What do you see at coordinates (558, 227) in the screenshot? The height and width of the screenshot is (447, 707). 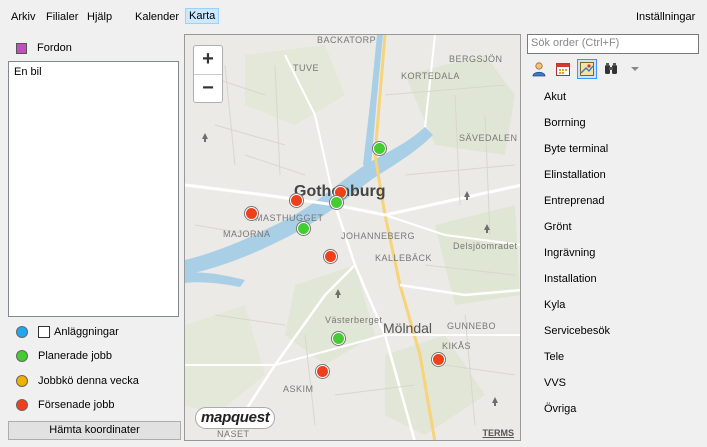 I see `category-item: Grönt` at bounding box center [558, 227].